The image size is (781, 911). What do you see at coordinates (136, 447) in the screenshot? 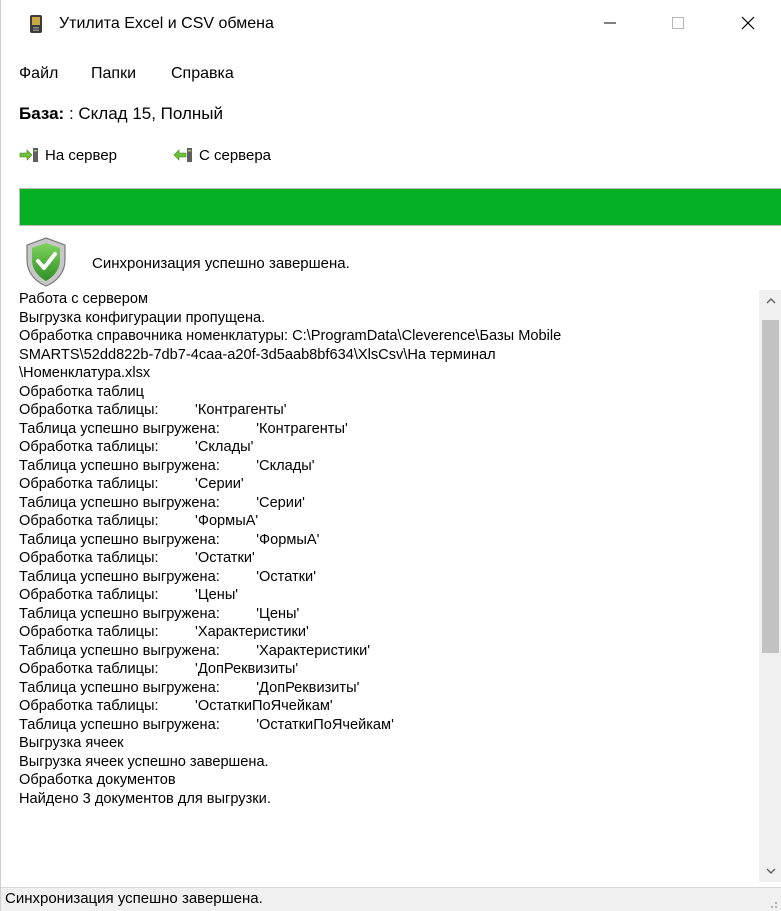
I see `log-line: Обработка таблицы: 'Склады'` at bounding box center [136, 447].